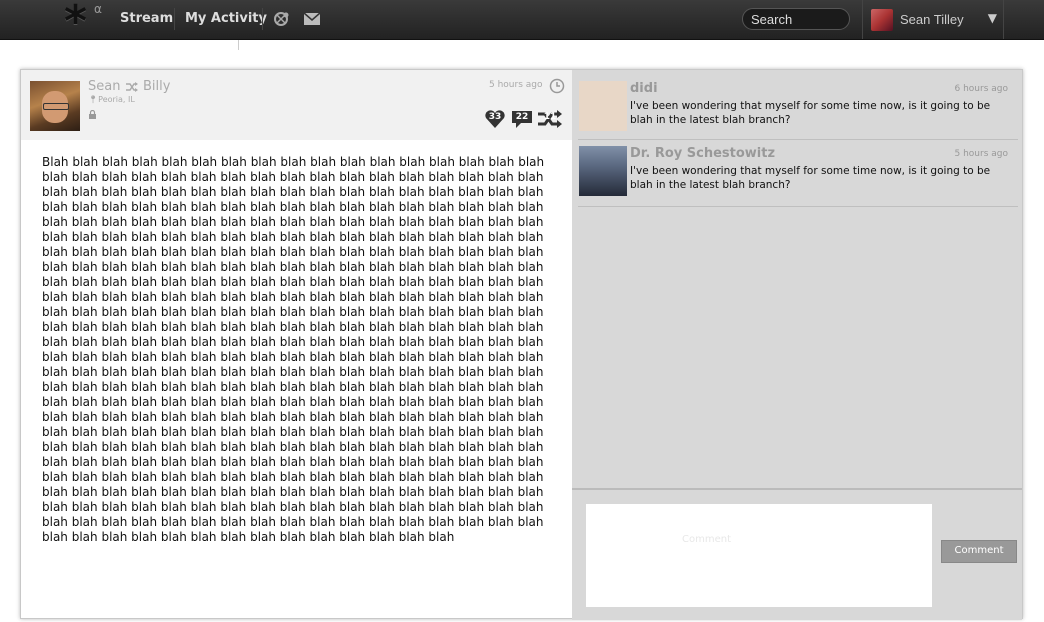 This screenshot has height=622, width=1044. I want to click on like-counter: 33, so click(495, 119).